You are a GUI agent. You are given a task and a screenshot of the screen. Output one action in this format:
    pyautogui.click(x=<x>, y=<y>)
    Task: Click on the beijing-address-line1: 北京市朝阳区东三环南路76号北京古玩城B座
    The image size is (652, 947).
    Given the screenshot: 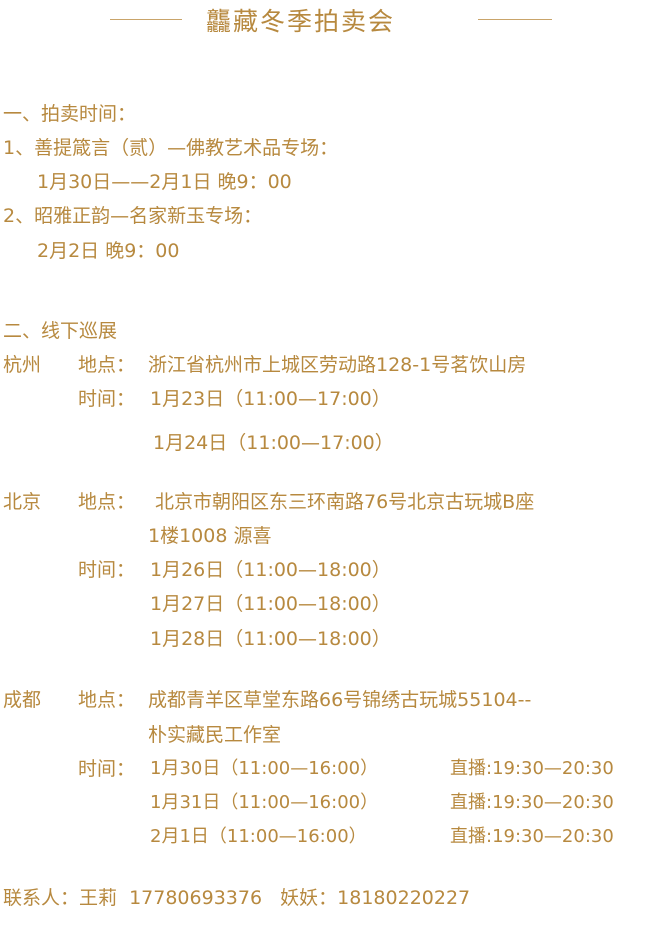 What is the action you would take?
    pyautogui.click(x=345, y=502)
    